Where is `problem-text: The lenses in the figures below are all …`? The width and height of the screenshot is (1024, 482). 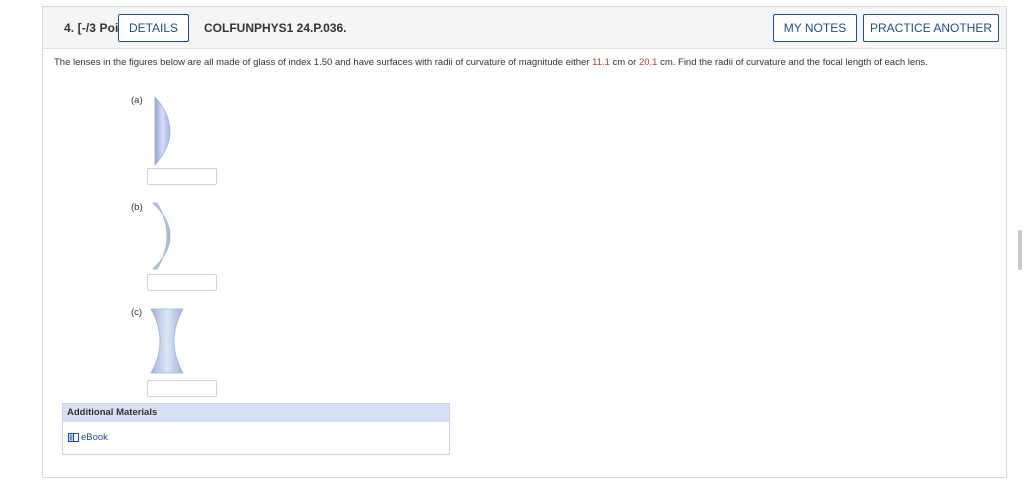
problem-text: The lenses in the figures below are all … is located at coordinates (526, 62).